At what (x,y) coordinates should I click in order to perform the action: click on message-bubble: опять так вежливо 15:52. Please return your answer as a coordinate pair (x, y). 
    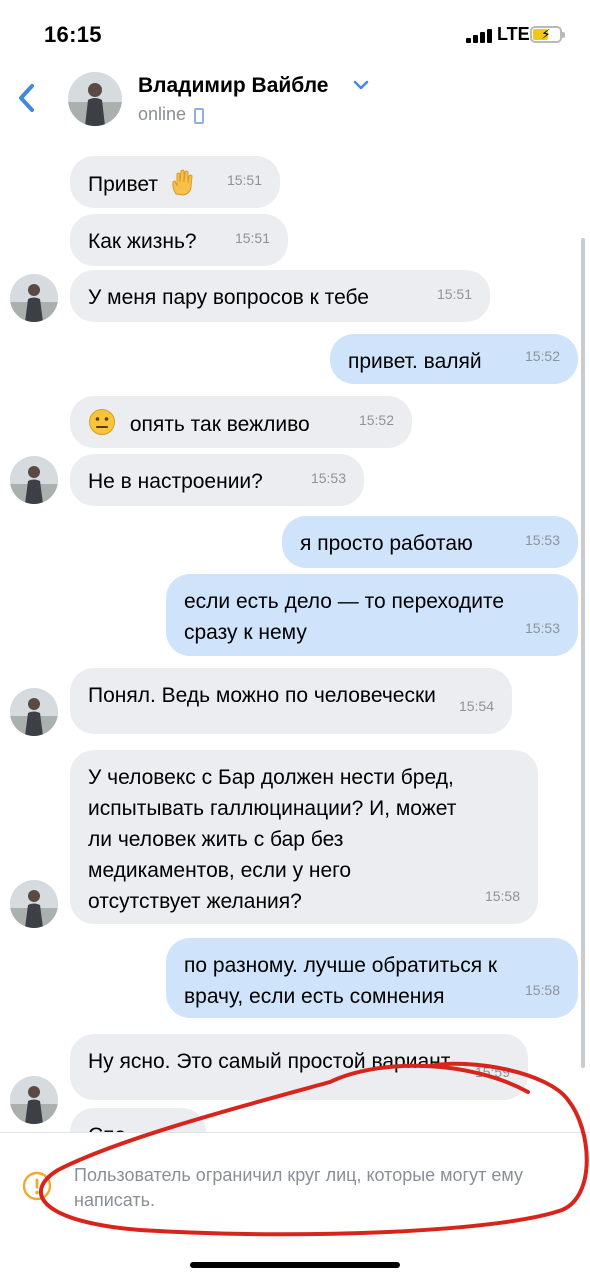
    Looking at the image, I should click on (241, 422).